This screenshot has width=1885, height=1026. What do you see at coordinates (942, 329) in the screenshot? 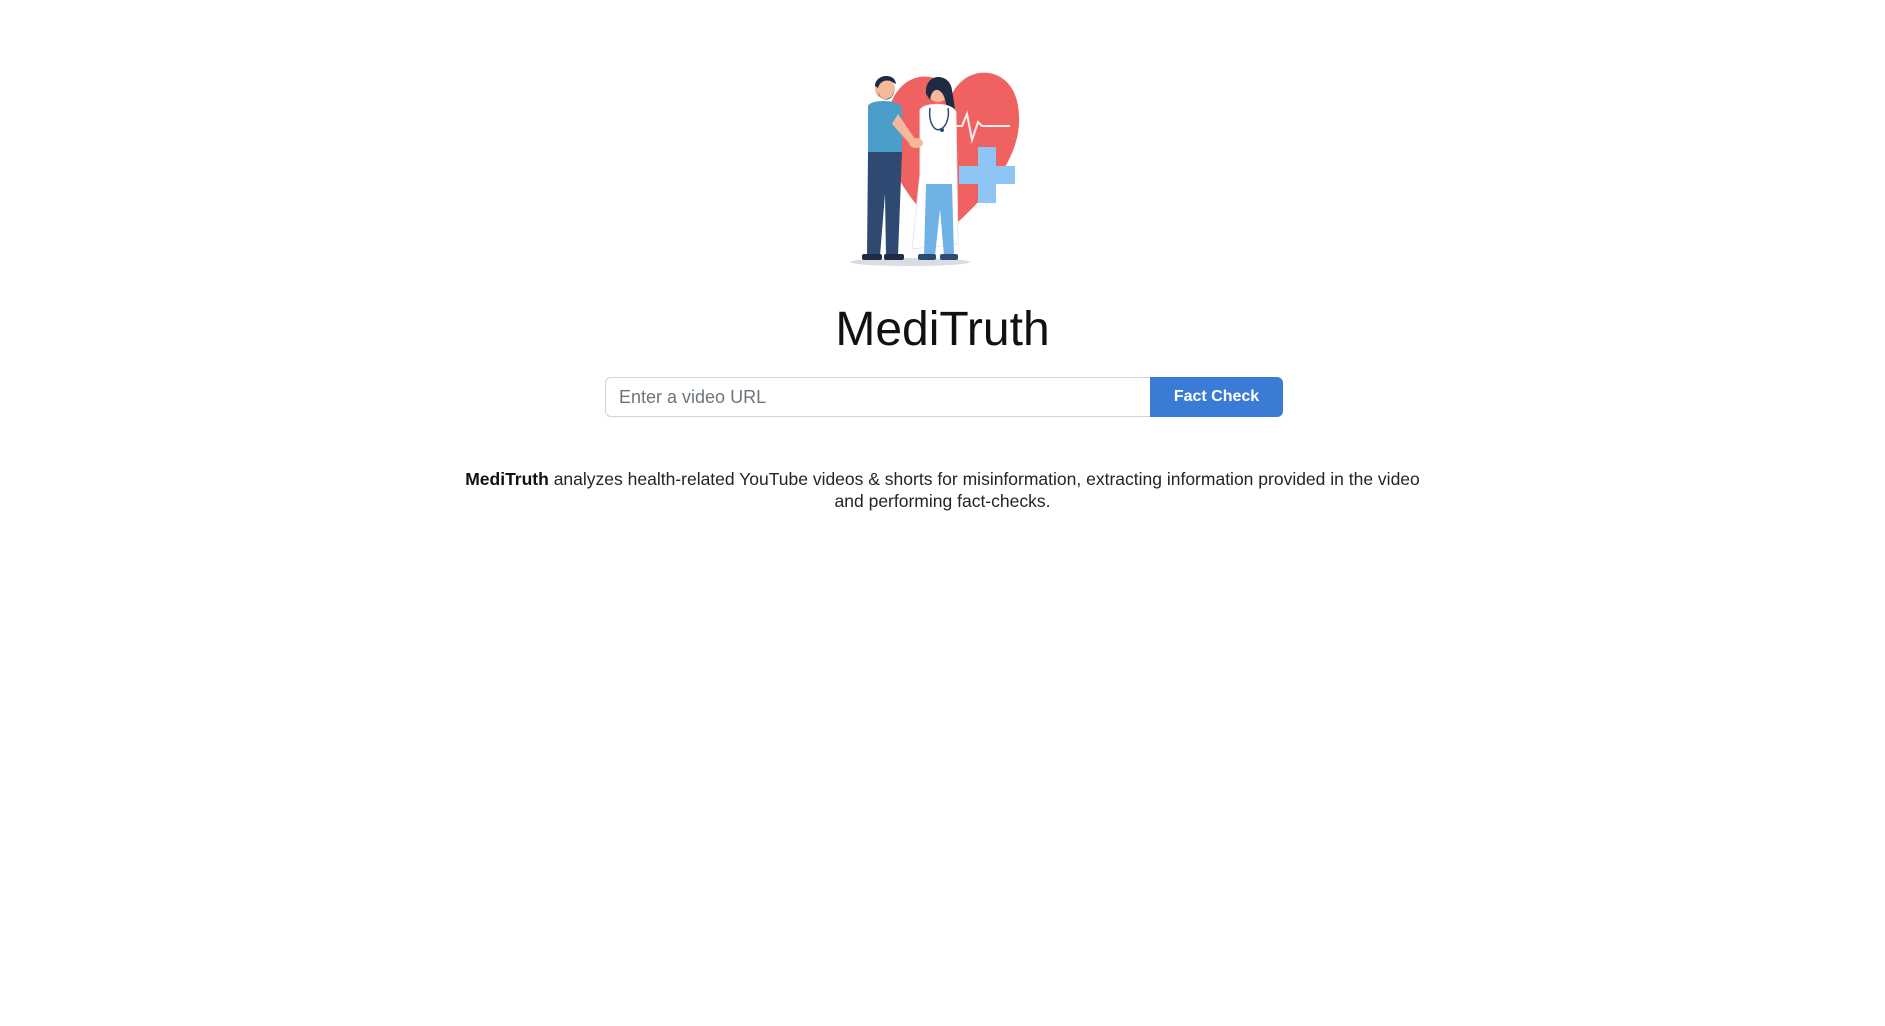
I see `page-title: MediTruth` at bounding box center [942, 329].